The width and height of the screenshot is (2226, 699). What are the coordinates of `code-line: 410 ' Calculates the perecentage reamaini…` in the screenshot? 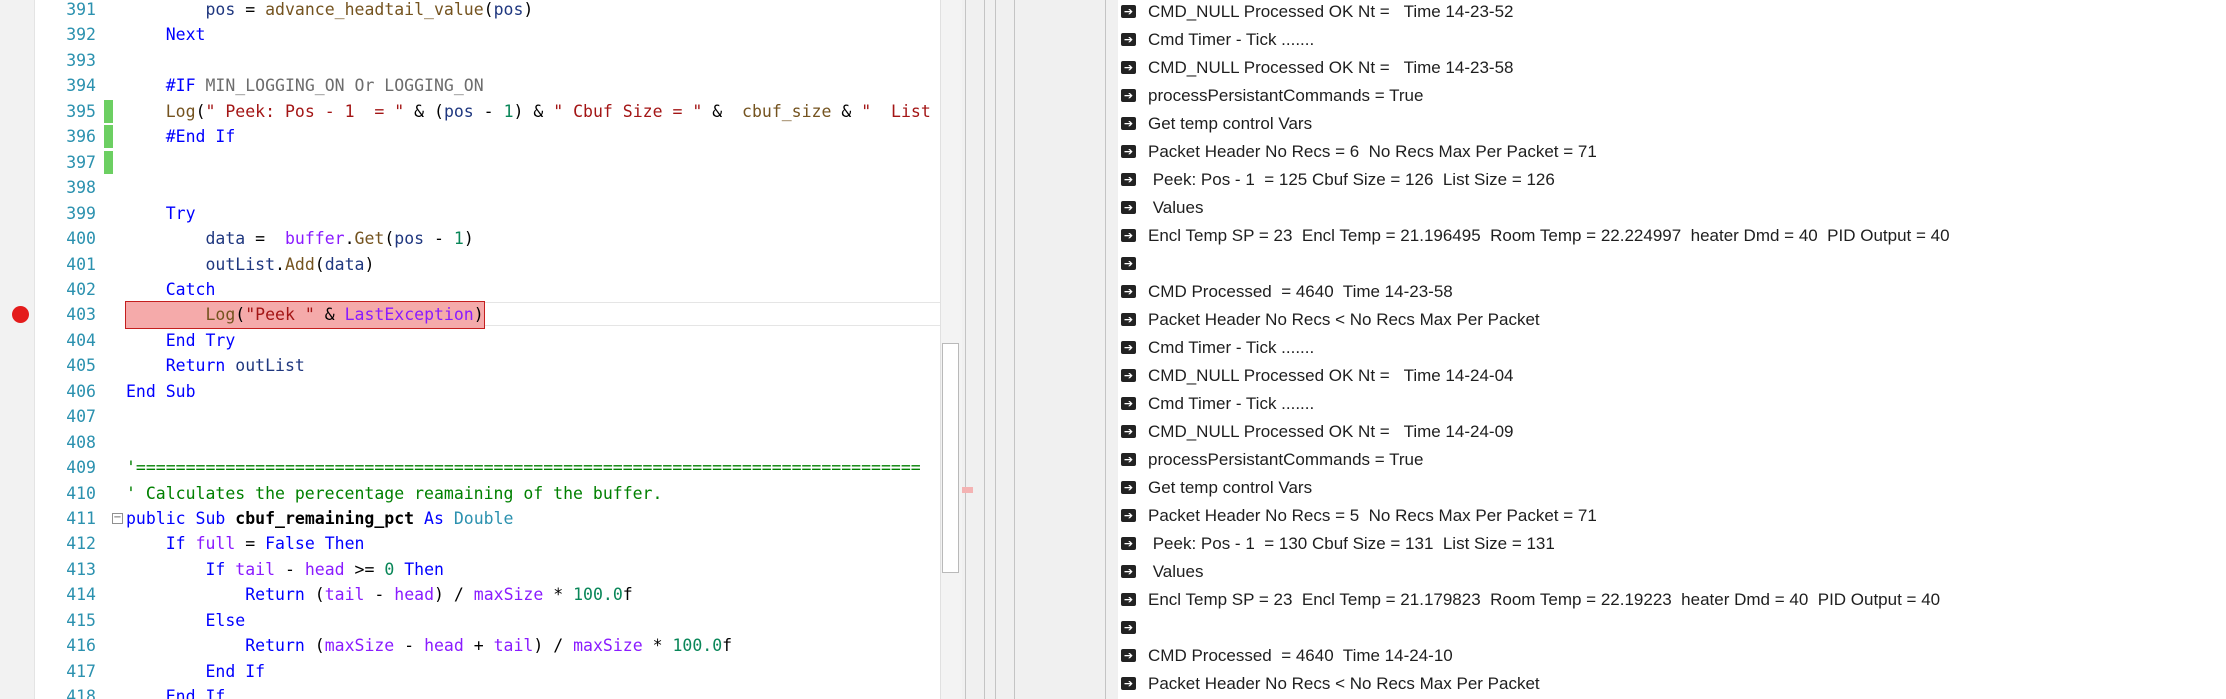 It's located at (498, 493).